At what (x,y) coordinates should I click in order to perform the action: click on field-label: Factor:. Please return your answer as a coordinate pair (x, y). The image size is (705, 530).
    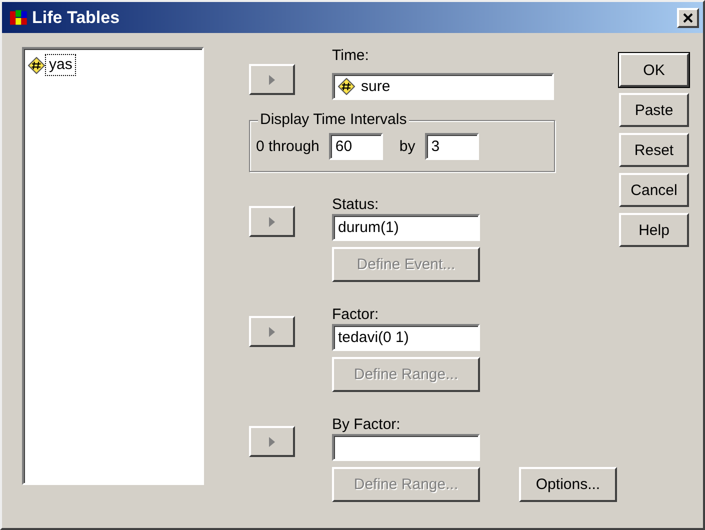
    Looking at the image, I should click on (356, 315).